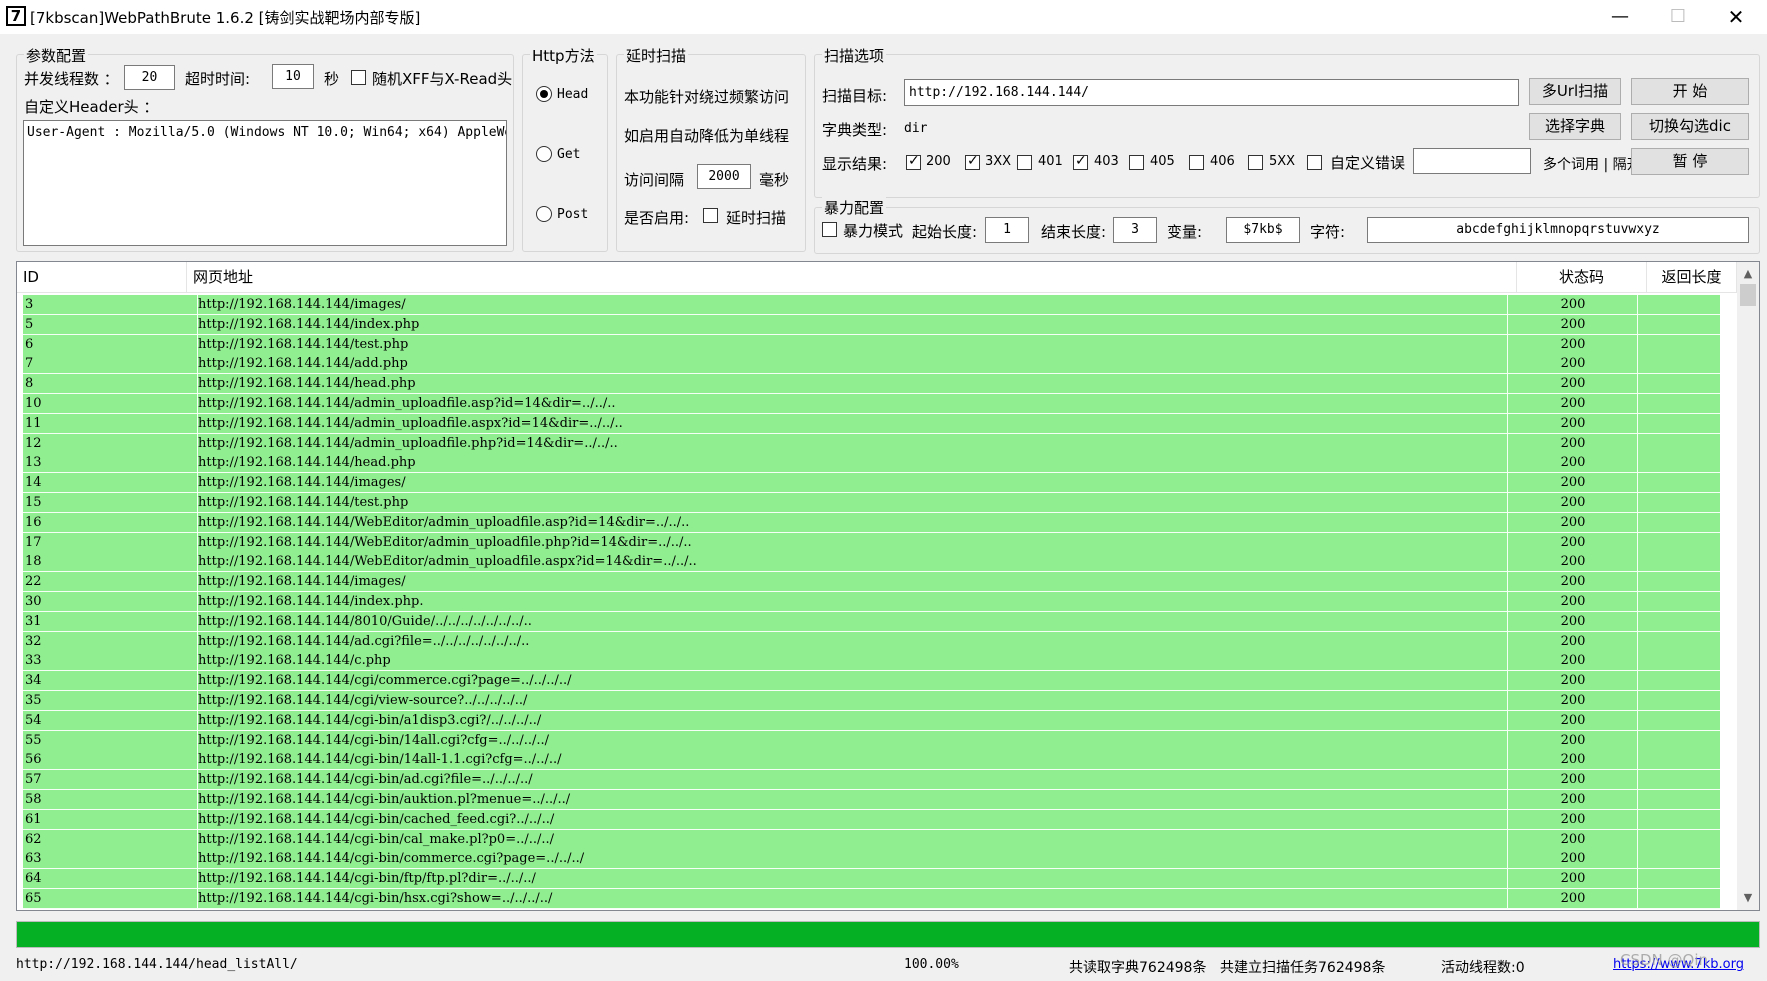  Describe the element at coordinates (1255, 162) in the screenshot. I see `filter-5xx-checkbox` at that location.